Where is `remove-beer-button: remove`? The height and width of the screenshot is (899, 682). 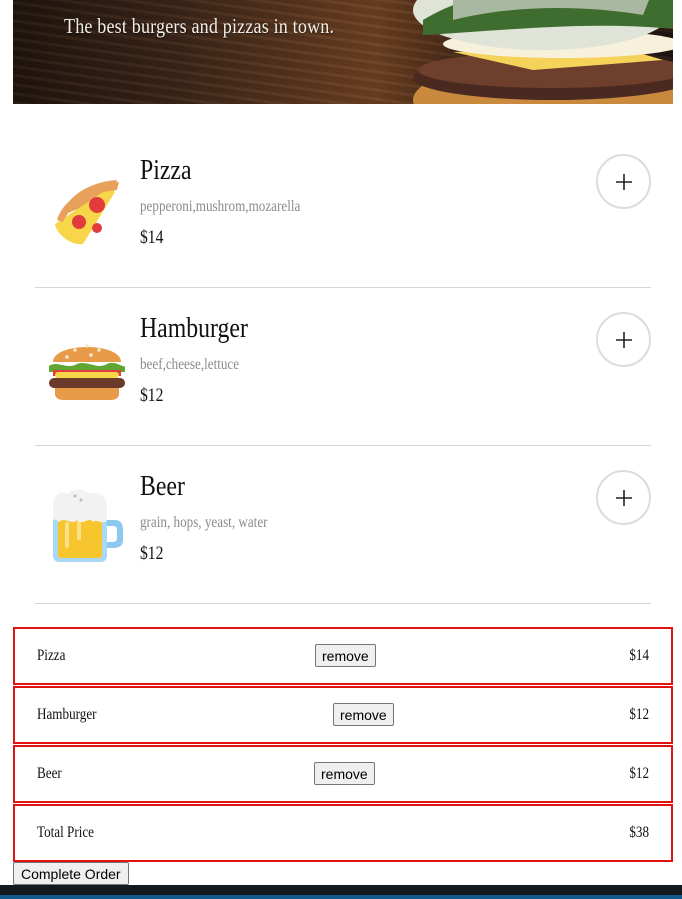
remove-beer-button: remove is located at coordinates (344, 773).